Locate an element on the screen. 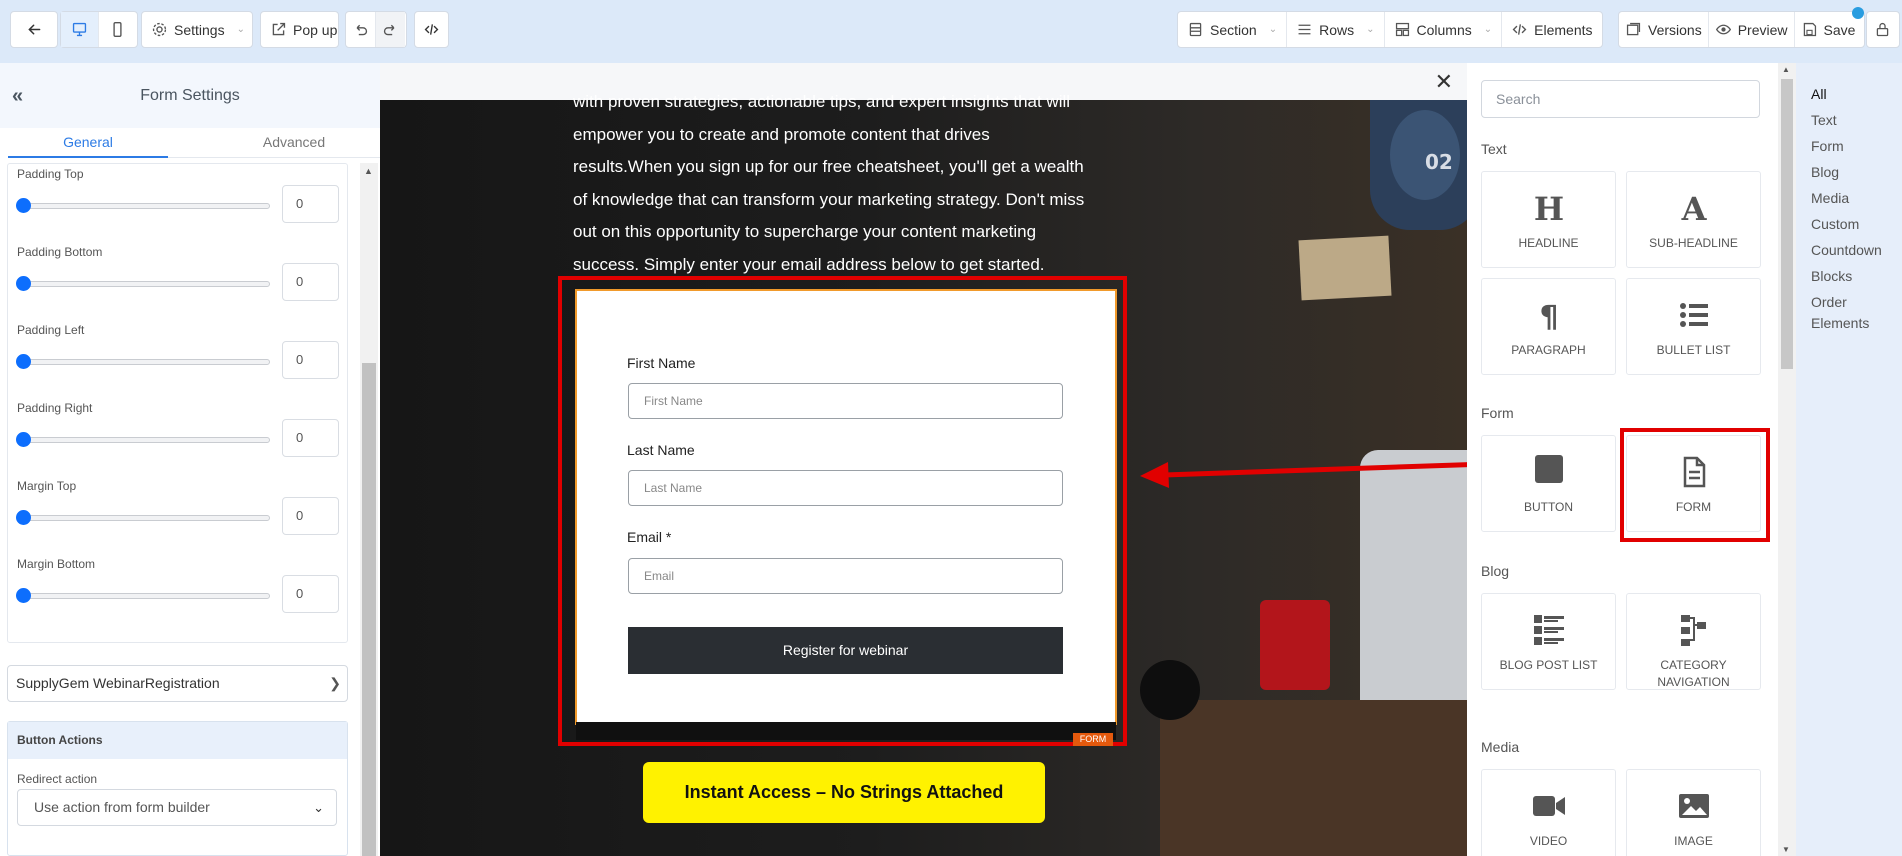  settings-button: Settings ⌄ is located at coordinates (198, 29).